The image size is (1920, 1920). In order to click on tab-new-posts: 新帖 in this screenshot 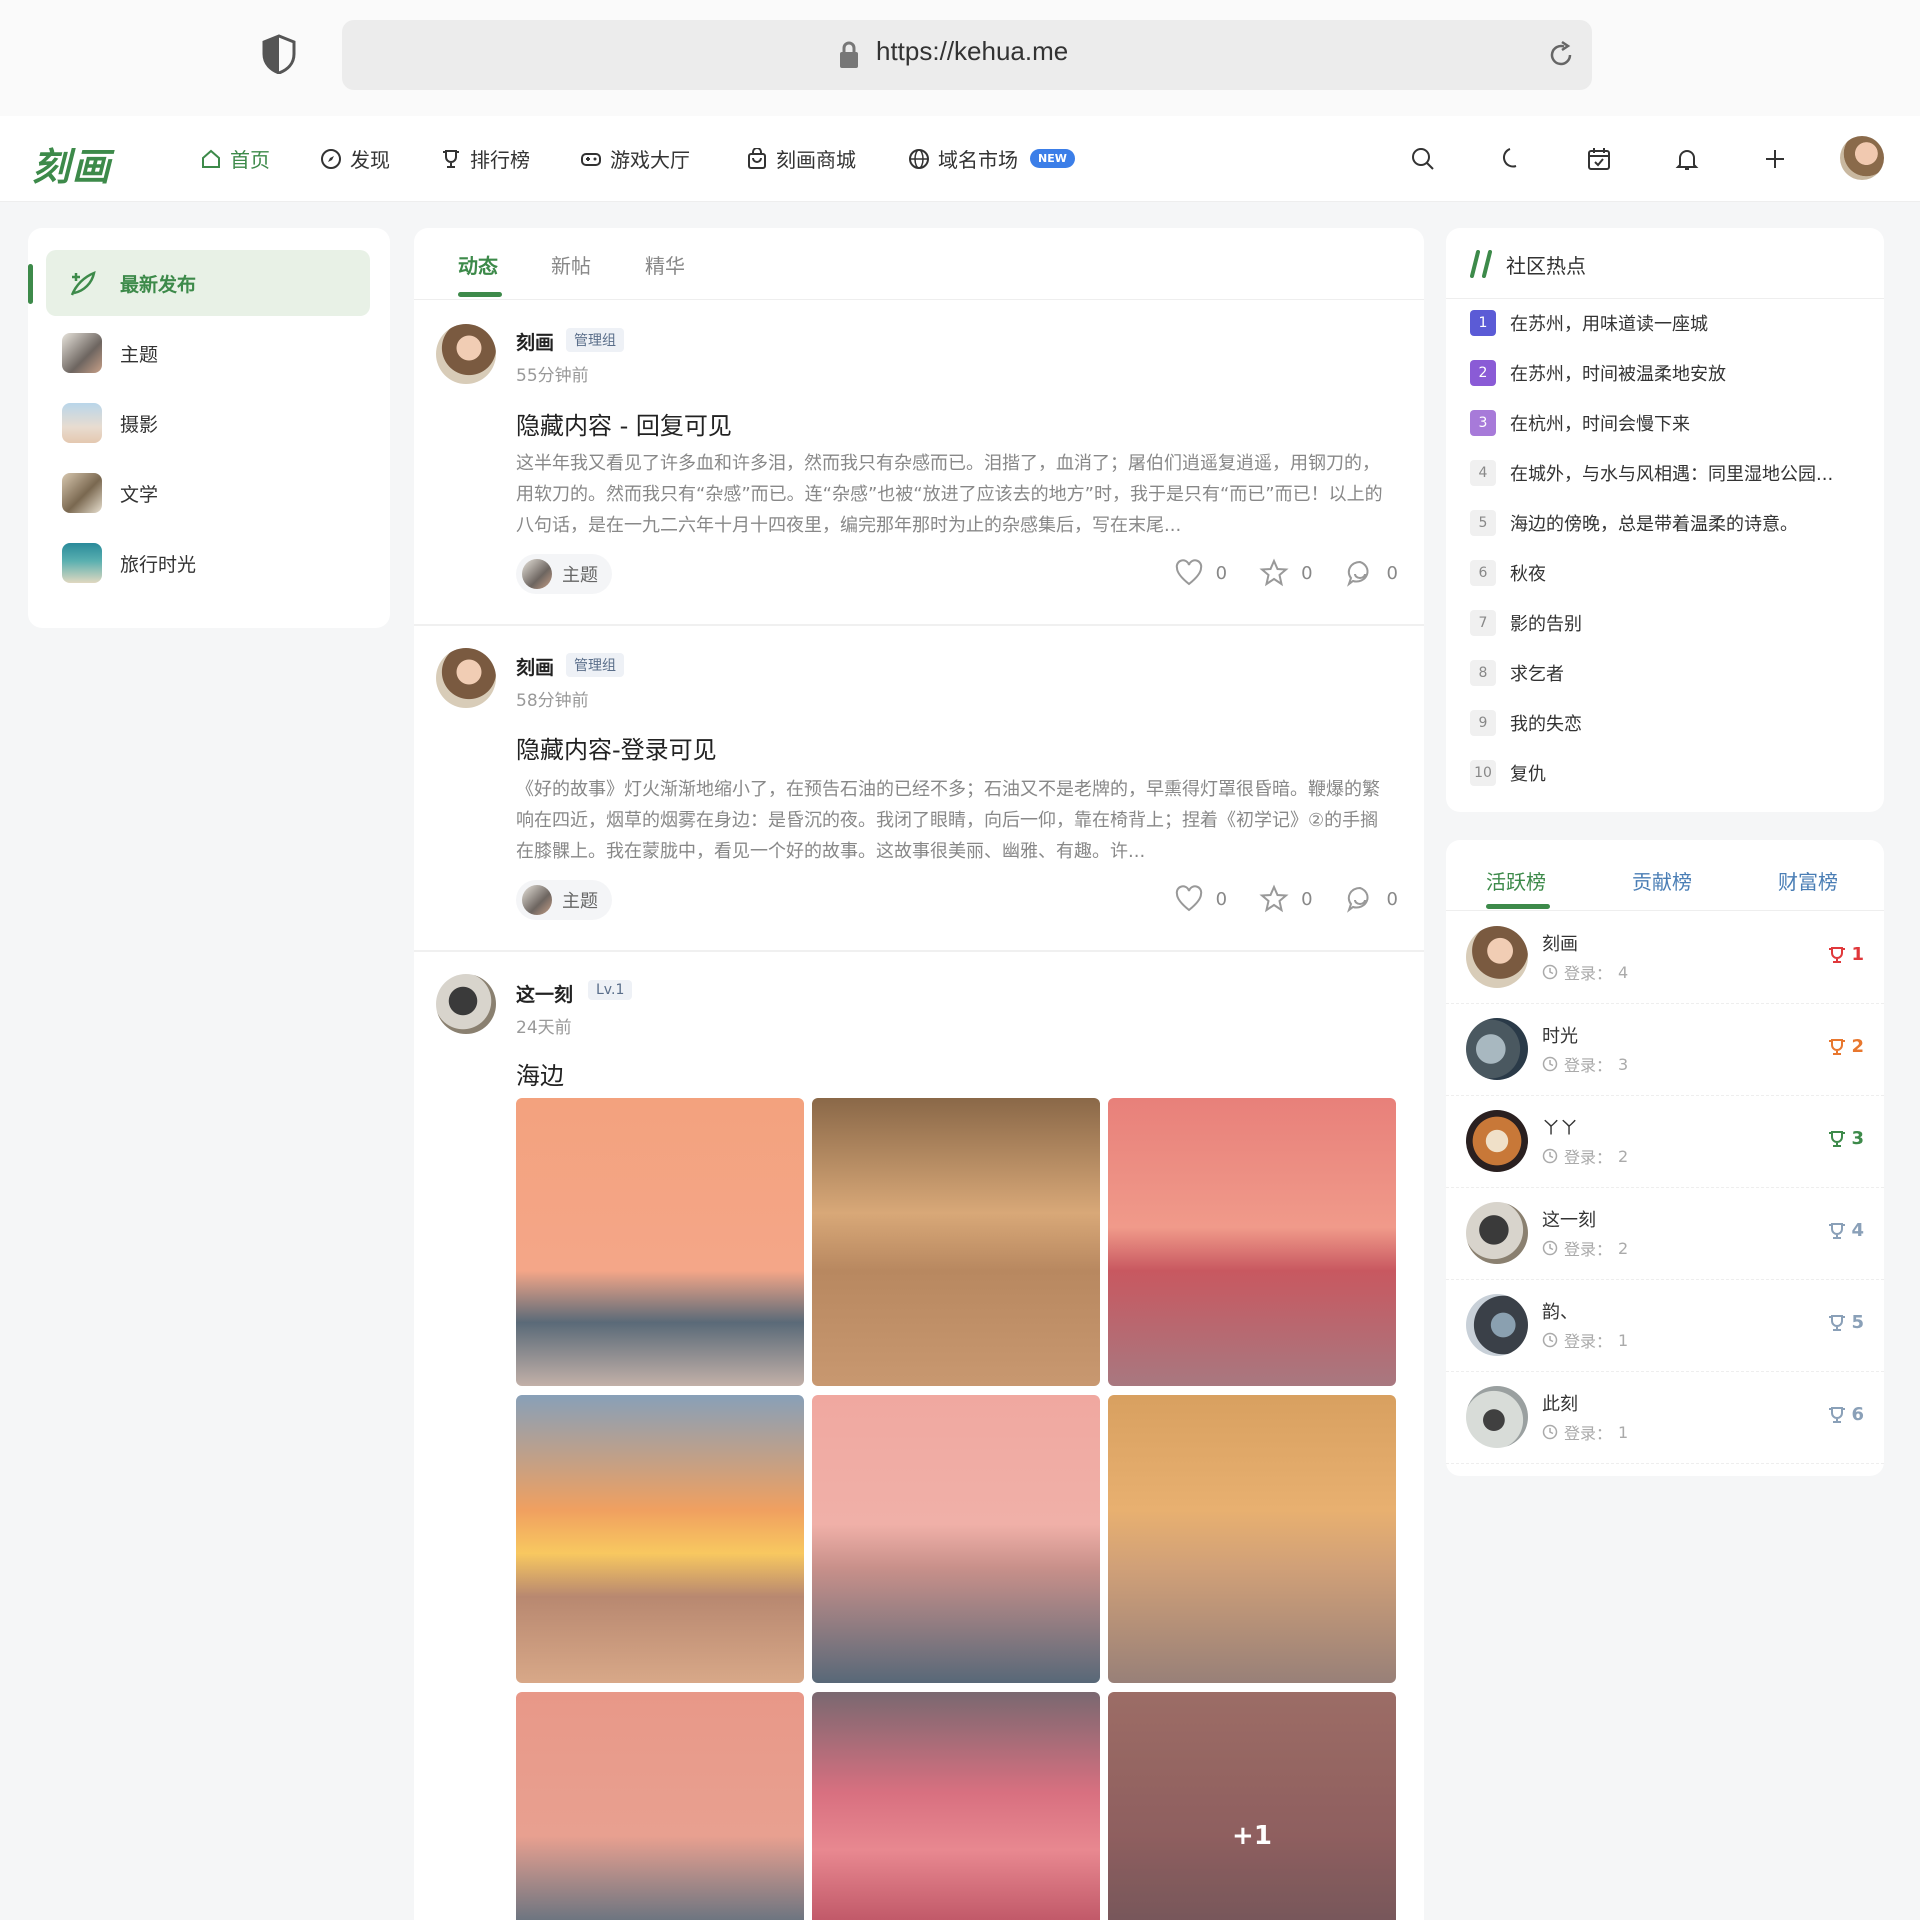, I will do `click(571, 264)`.